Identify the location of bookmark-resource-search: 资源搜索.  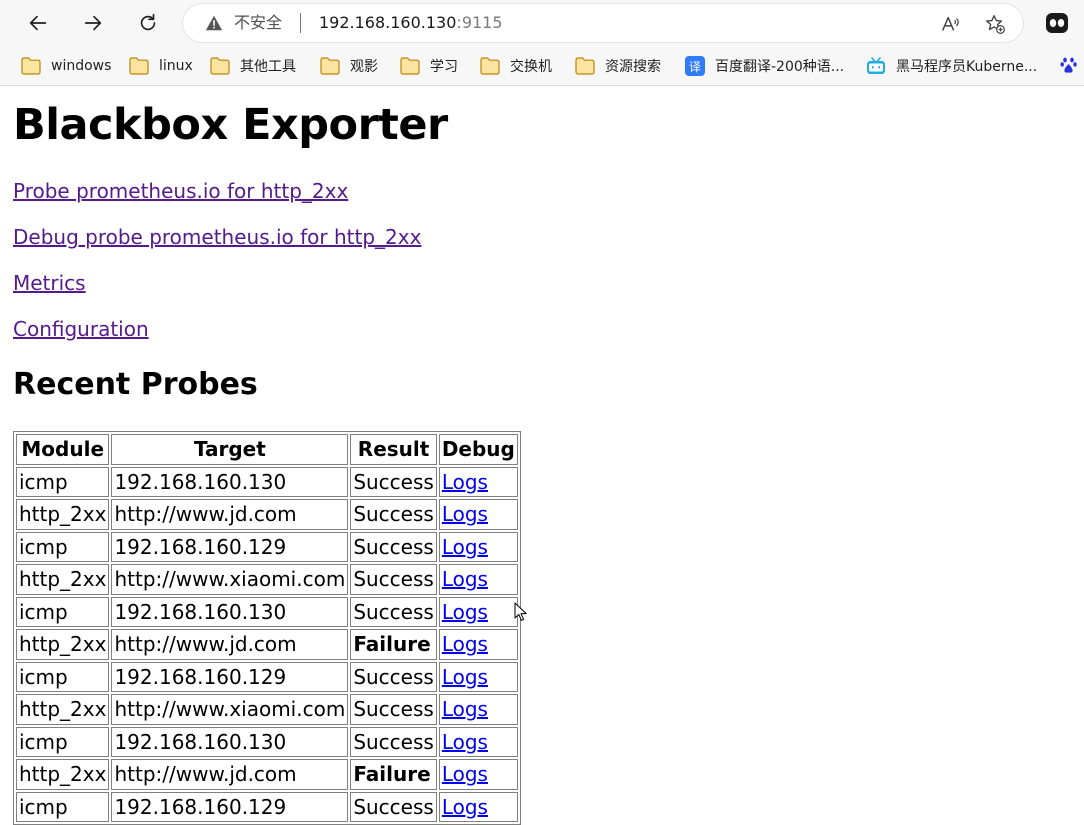
(618, 66).